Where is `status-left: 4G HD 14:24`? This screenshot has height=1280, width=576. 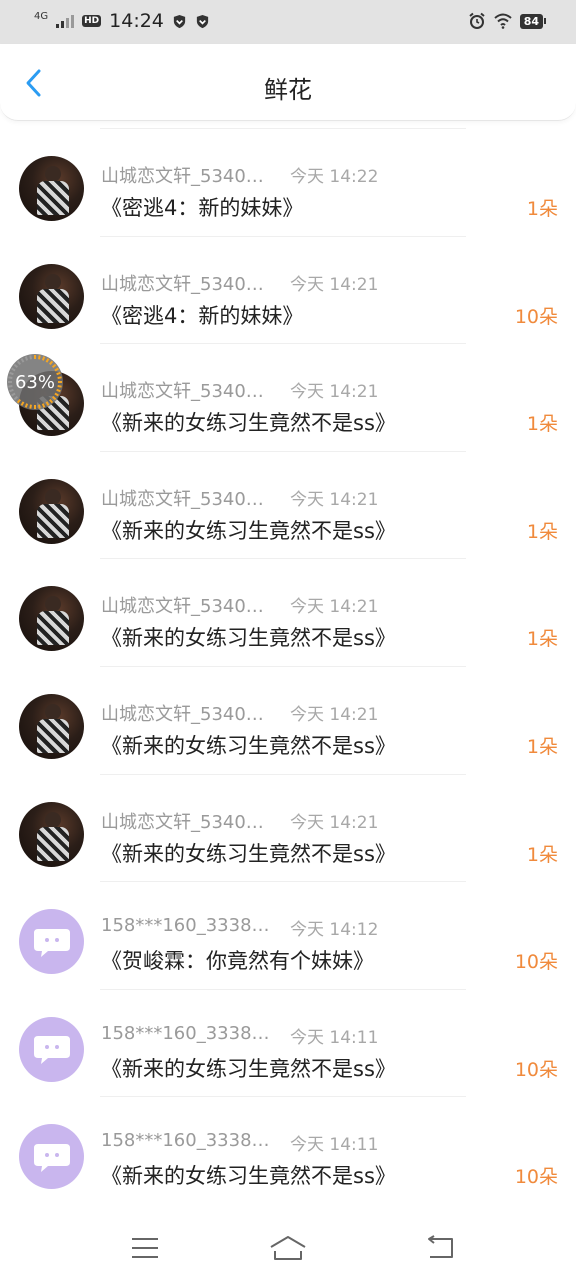 status-left: 4G HD 14:24 is located at coordinates (122, 21).